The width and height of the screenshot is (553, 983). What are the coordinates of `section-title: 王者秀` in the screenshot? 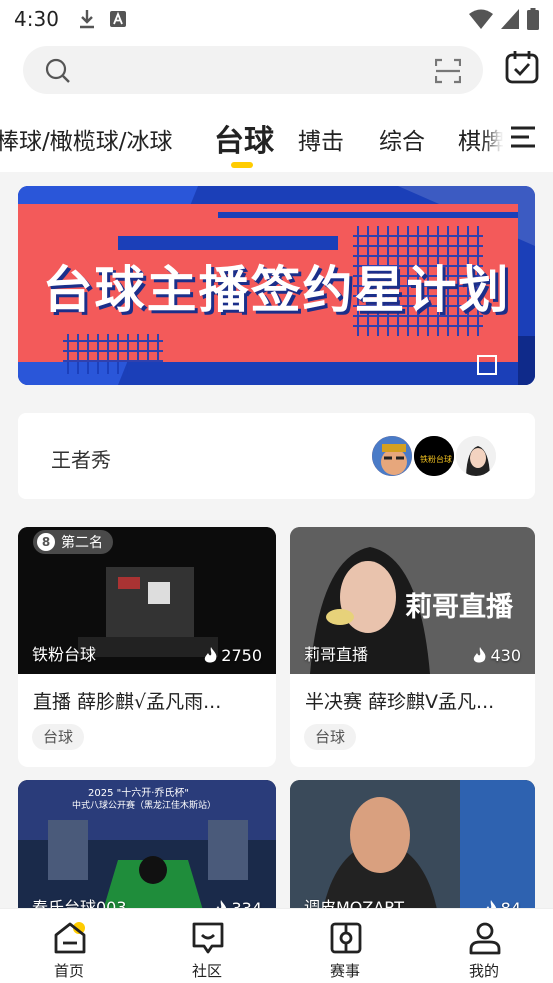 It's located at (81, 460).